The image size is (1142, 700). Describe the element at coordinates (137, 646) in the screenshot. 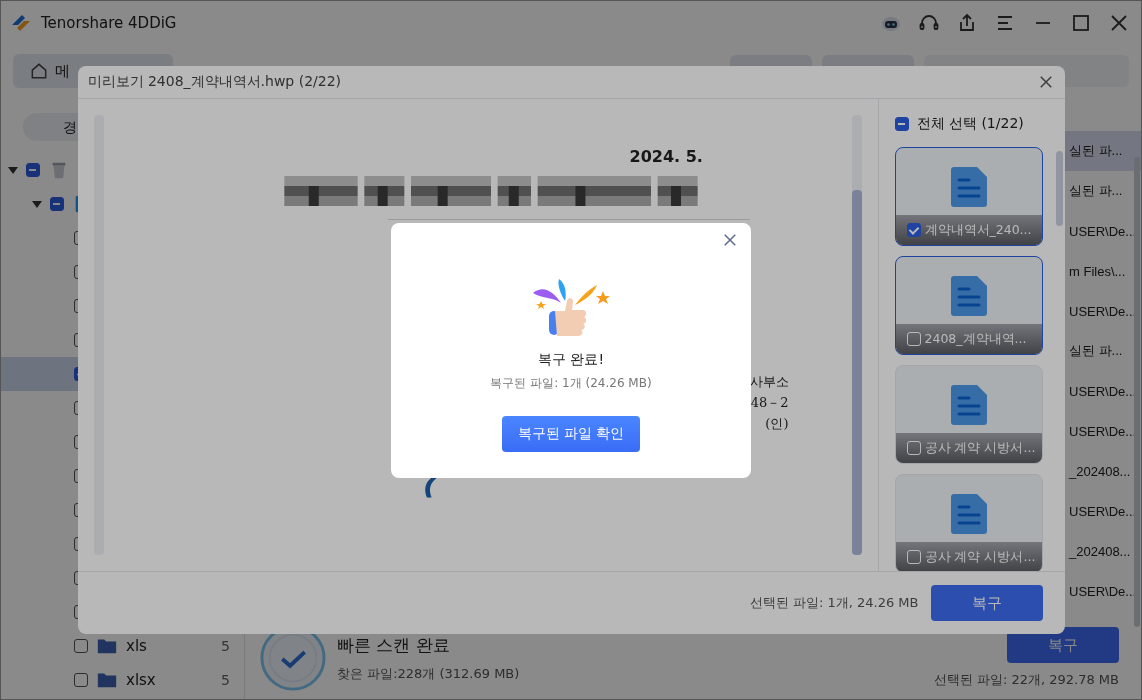

I see `folder-name: xls` at that location.